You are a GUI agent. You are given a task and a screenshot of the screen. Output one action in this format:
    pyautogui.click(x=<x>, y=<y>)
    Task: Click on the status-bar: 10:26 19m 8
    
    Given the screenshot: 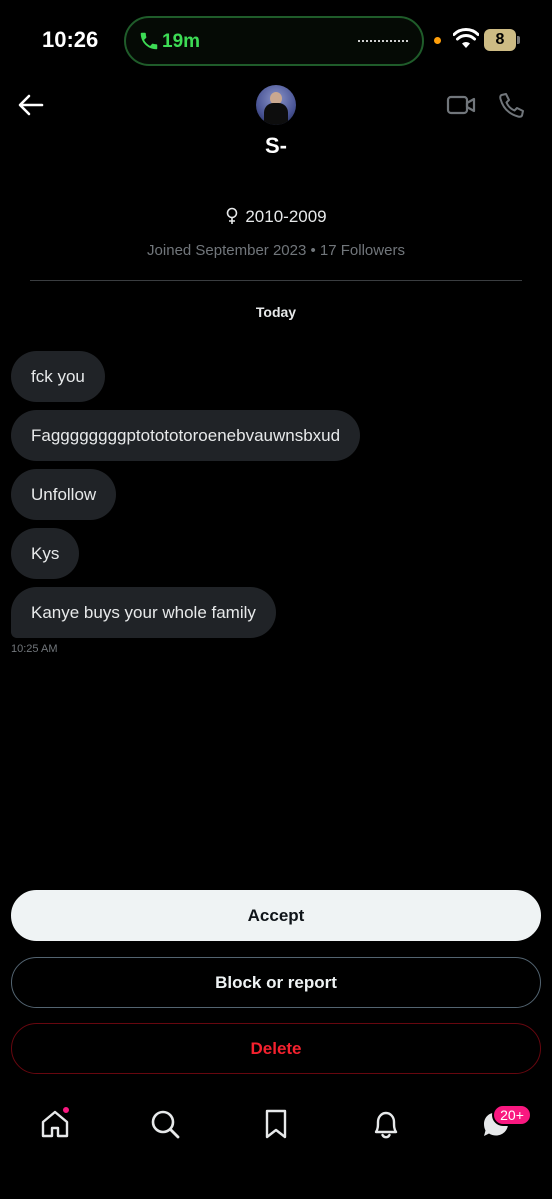 What is the action you would take?
    pyautogui.click(x=276, y=40)
    